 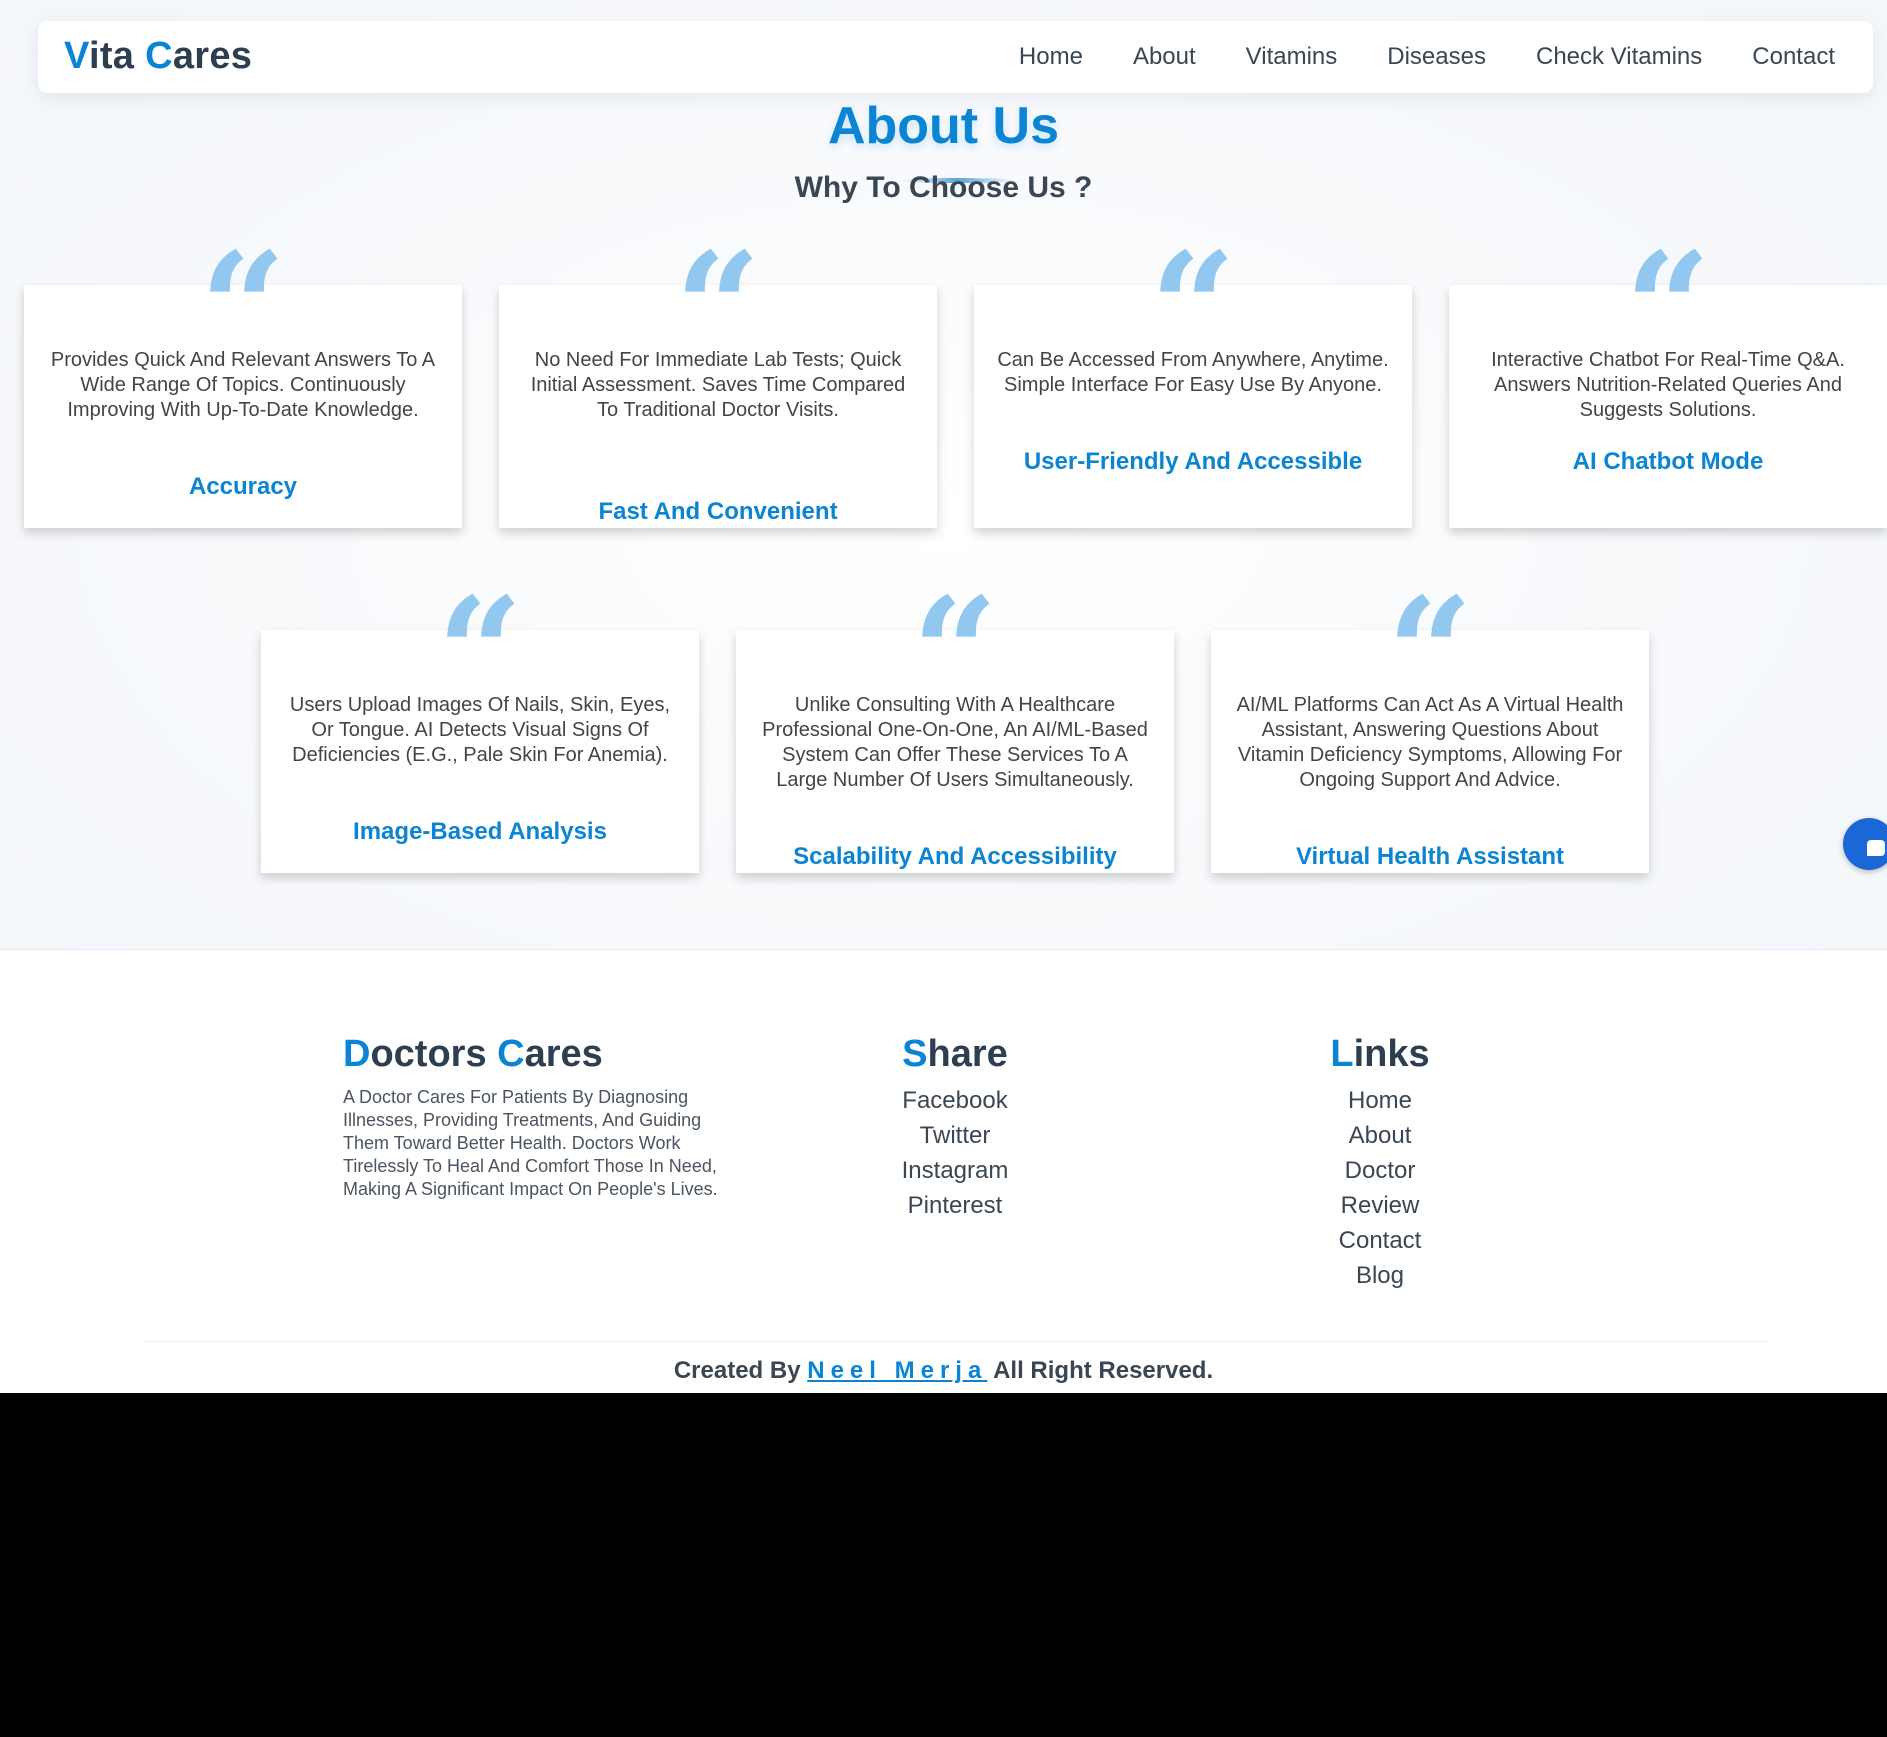 What do you see at coordinates (1619, 57) in the screenshot?
I see `nav-check-vitamins: Check Vitamins` at bounding box center [1619, 57].